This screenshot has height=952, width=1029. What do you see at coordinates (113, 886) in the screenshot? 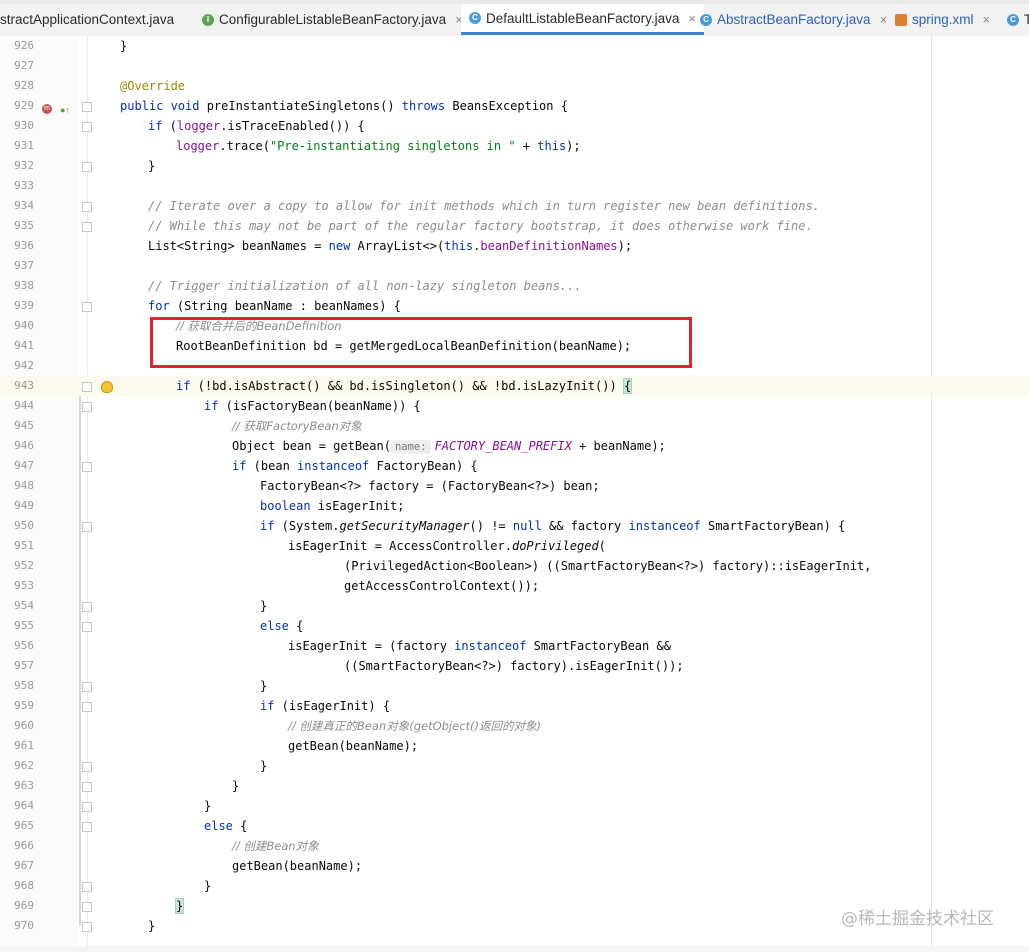
I see `code-line: 968}` at bounding box center [113, 886].